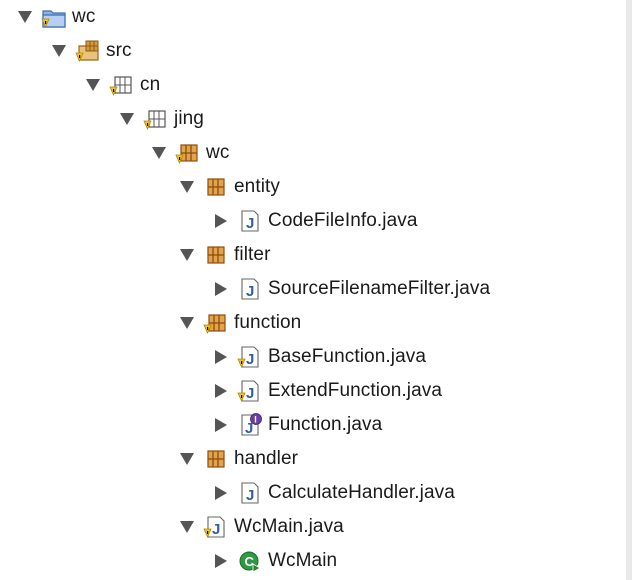  Describe the element at coordinates (629, 290) in the screenshot. I see `scrollbar-track` at that location.